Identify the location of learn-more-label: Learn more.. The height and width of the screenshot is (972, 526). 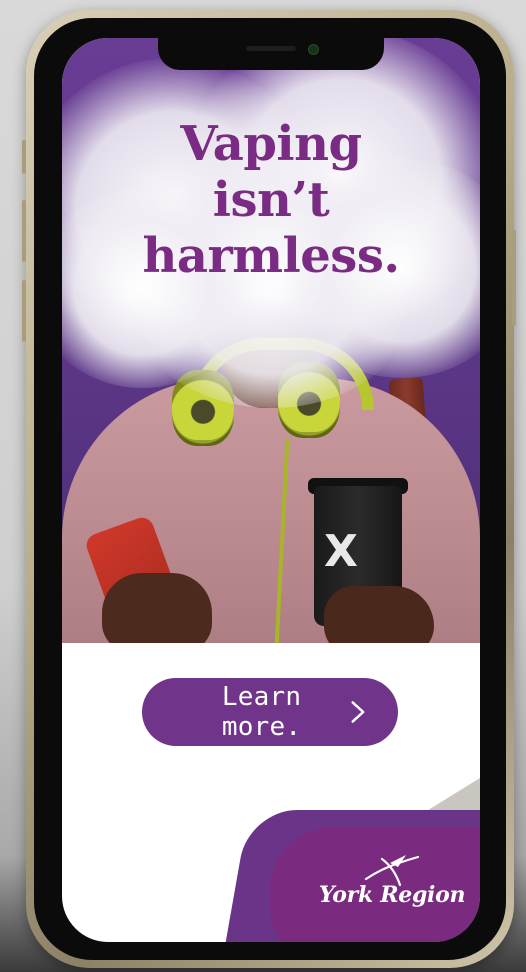
(261, 712).